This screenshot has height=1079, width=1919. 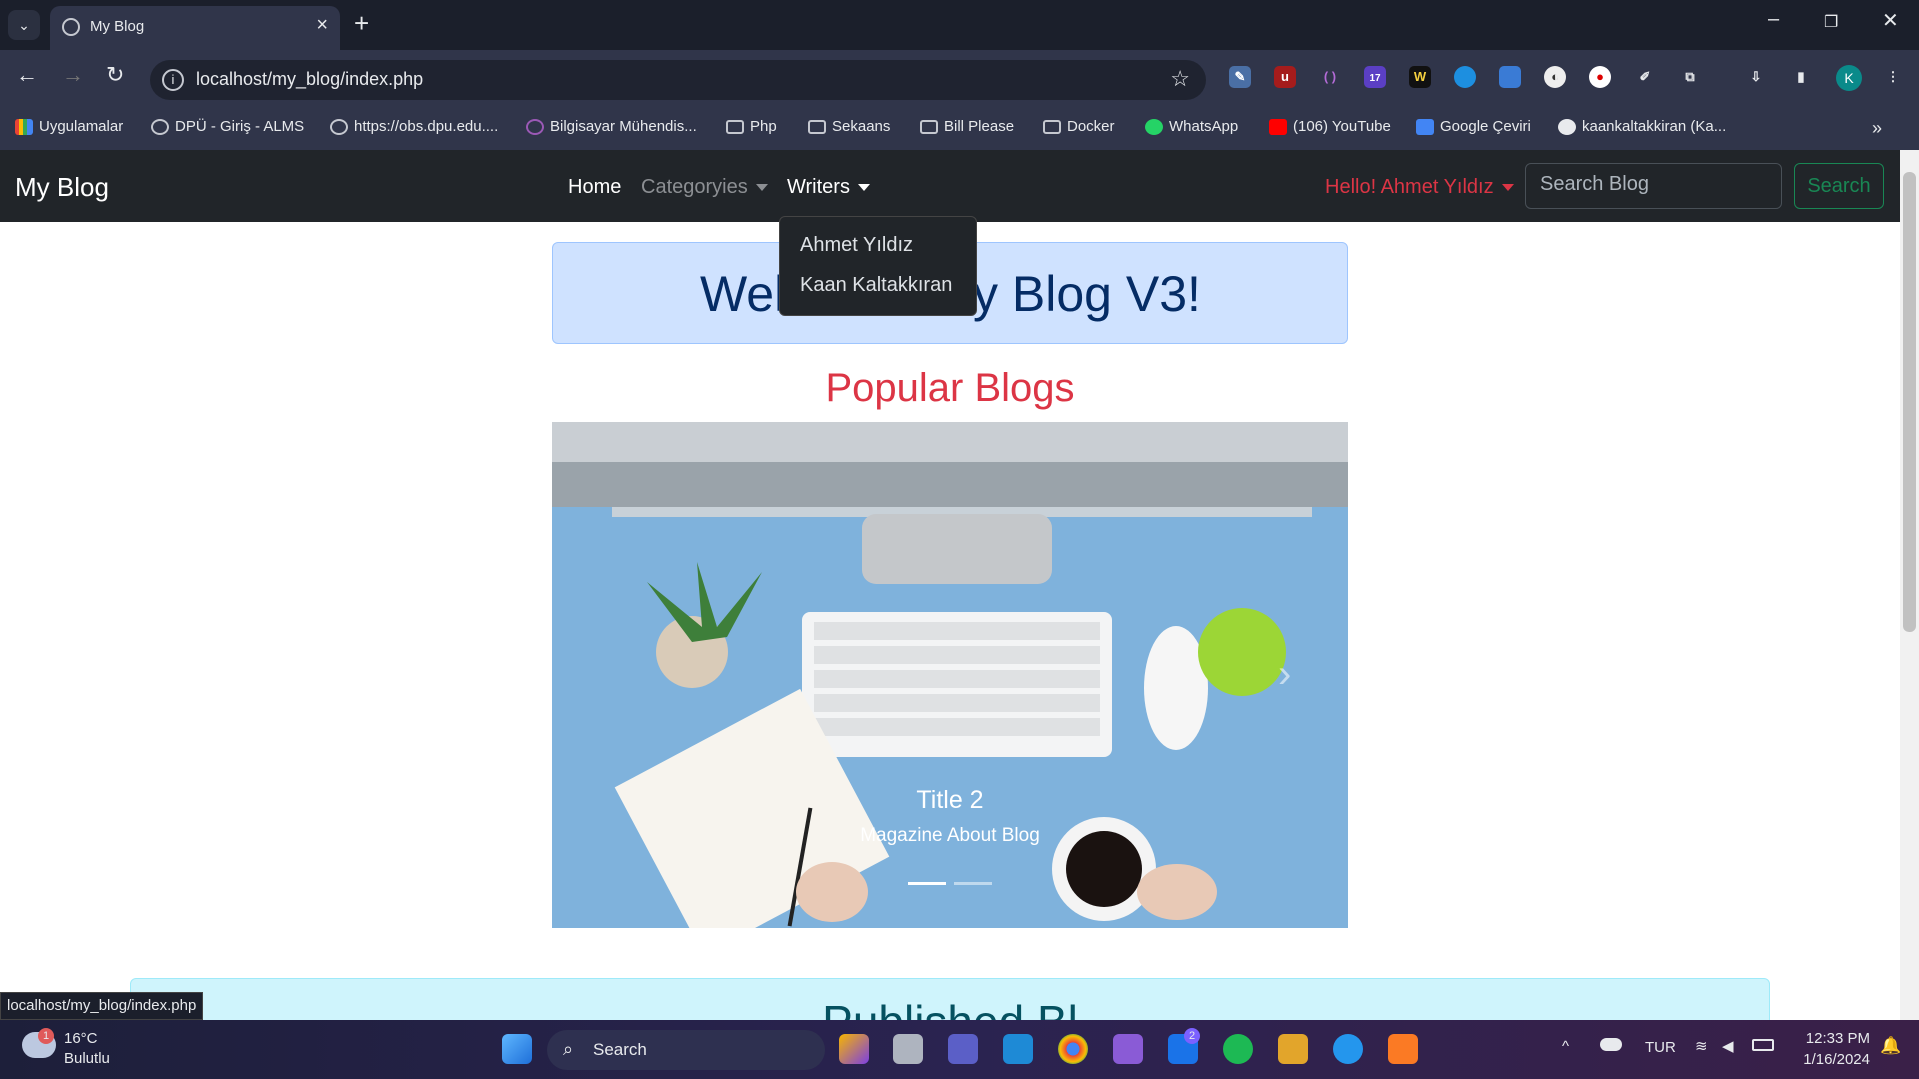 What do you see at coordinates (1348, 1049) in the screenshot?
I see `docker-icon` at bounding box center [1348, 1049].